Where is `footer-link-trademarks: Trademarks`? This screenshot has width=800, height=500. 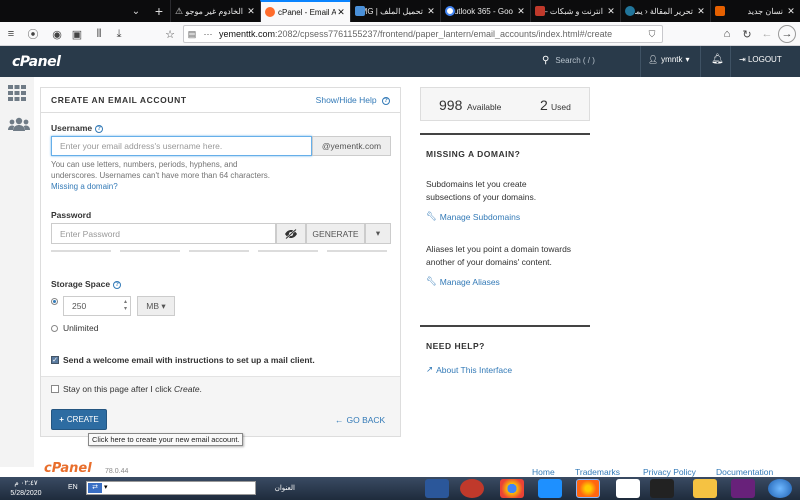 footer-link-trademarks: Trademarks is located at coordinates (597, 472).